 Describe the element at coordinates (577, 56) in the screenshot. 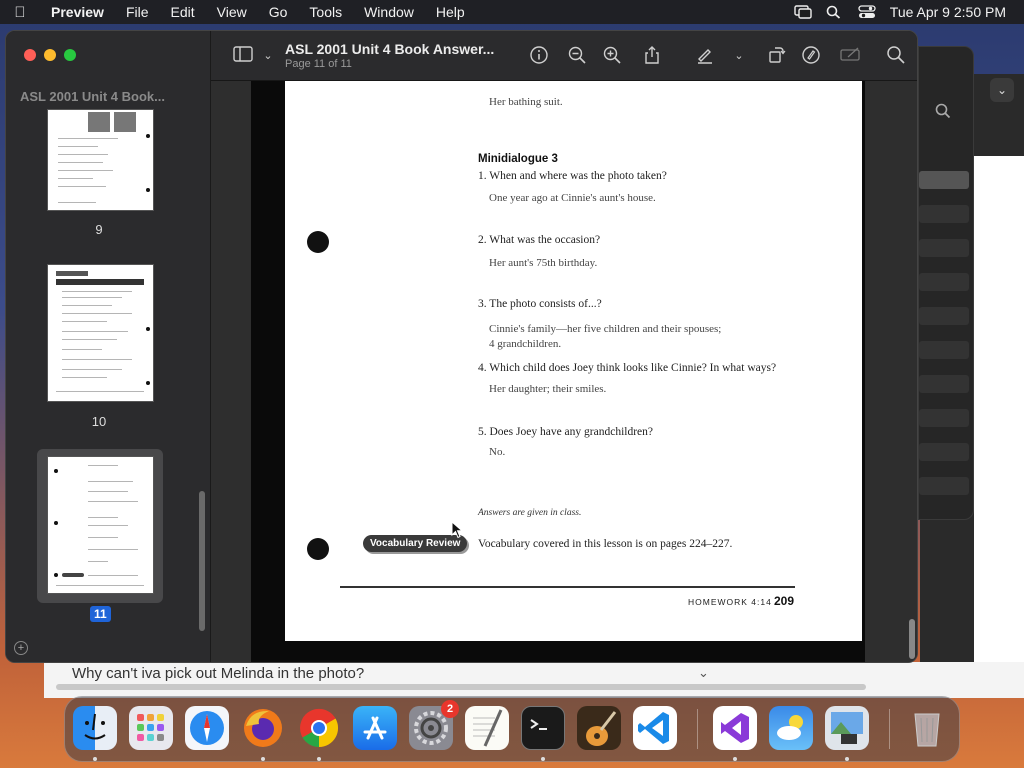

I see `zoom-out-icon` at that location.